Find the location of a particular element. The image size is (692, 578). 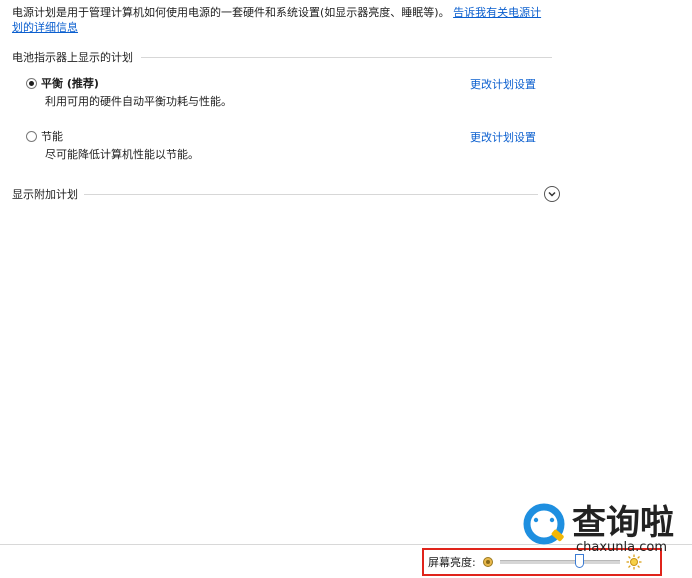

change-plan-settings-balanced: 更改计划设置 is located at coordinates (503, 84).